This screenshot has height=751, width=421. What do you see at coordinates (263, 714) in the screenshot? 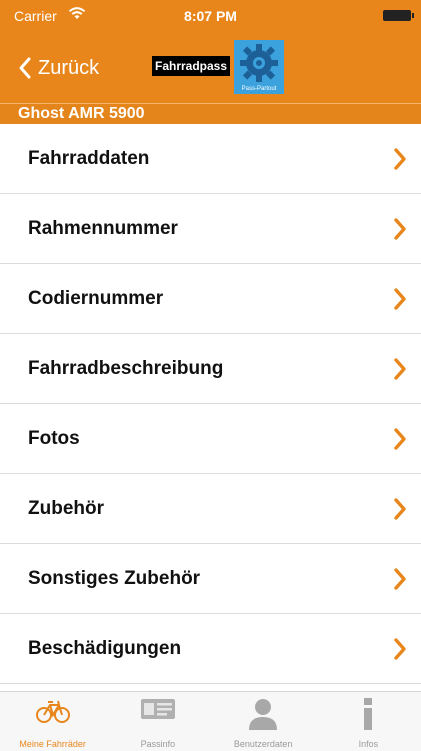
I see `user-icon` at bounding box center [263, 714].